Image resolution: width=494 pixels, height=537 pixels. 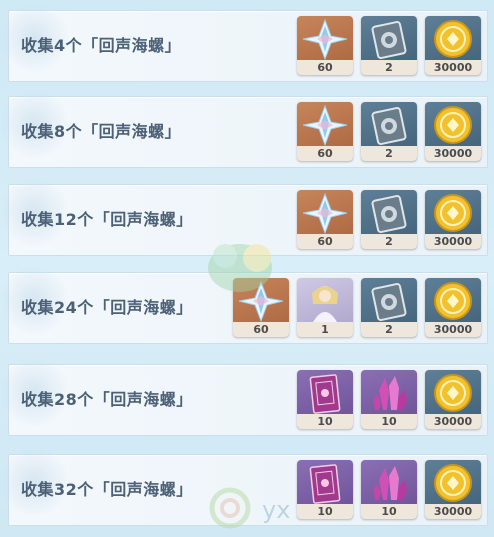 I want to click on collect-reward-row: 收集4个「回声海螺」 60 2 30000, so click(x=244, y=42).